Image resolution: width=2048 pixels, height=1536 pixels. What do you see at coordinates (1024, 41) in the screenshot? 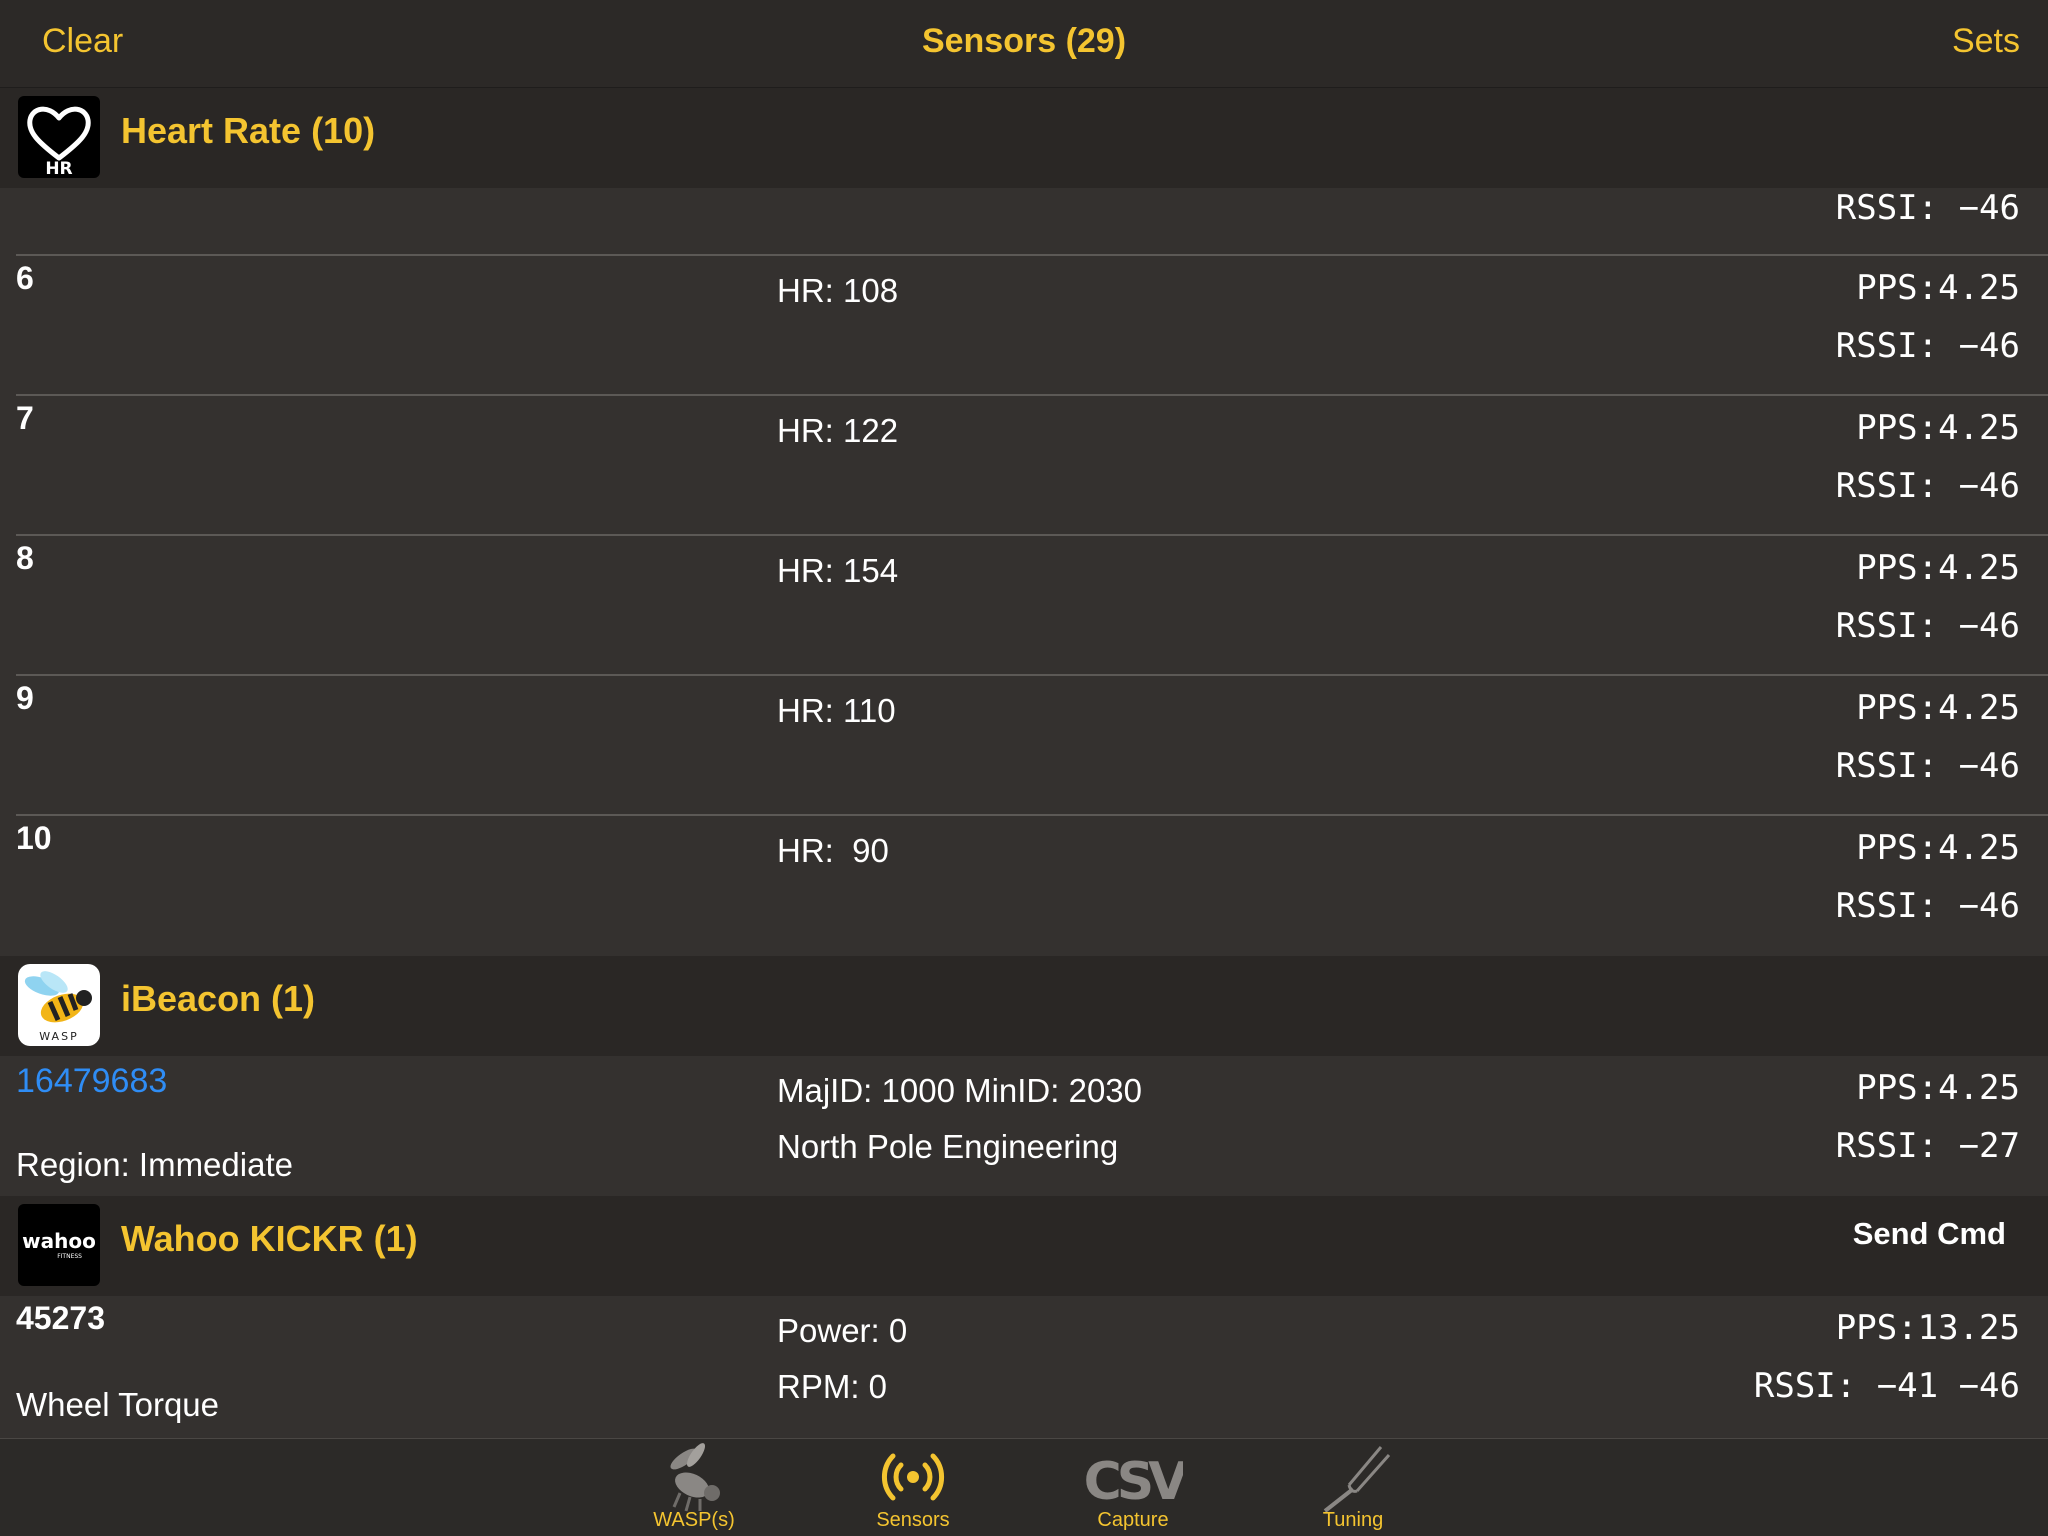
I see `page-title: Sensors (29)` at bounding box center [1024, 41].